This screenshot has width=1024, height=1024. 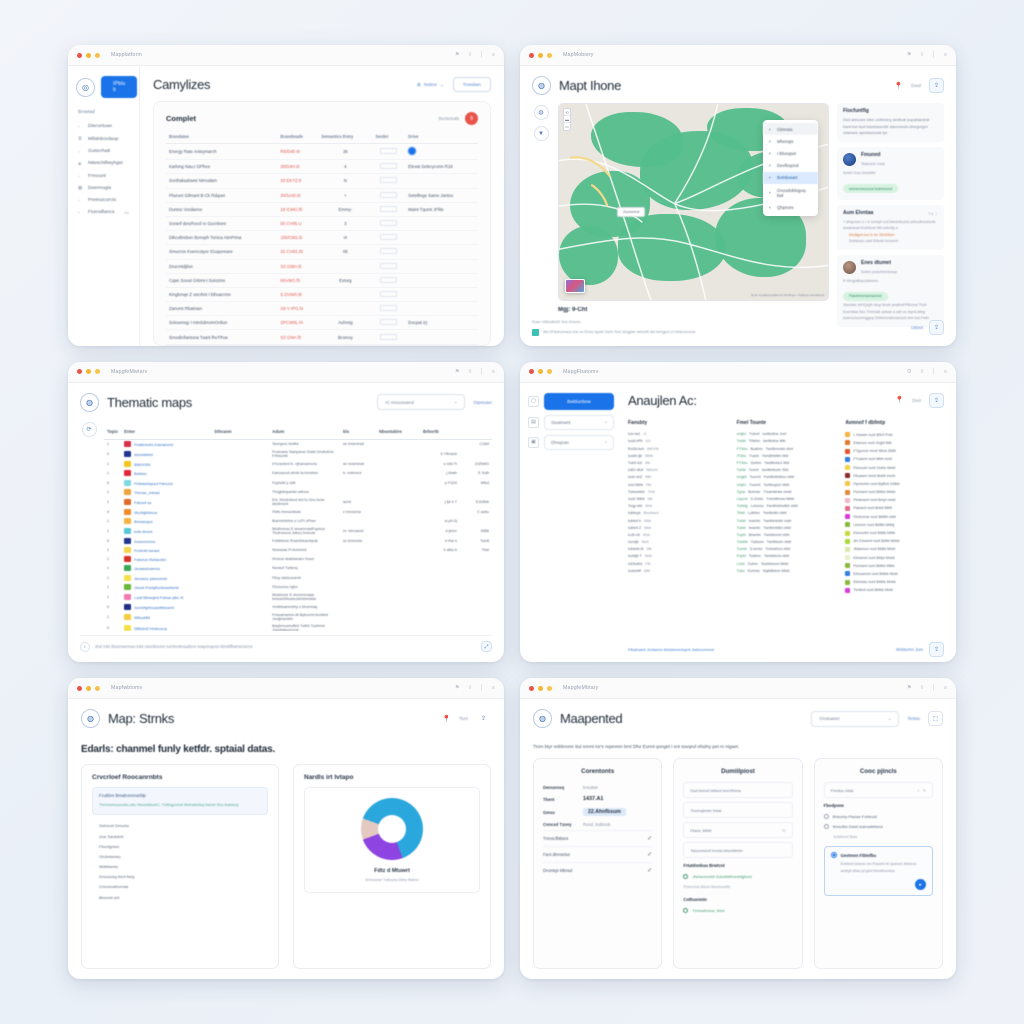 I want to click on input-field: Fhmtcs ofdsl ✓ ✎, so click(x=878, y=790).